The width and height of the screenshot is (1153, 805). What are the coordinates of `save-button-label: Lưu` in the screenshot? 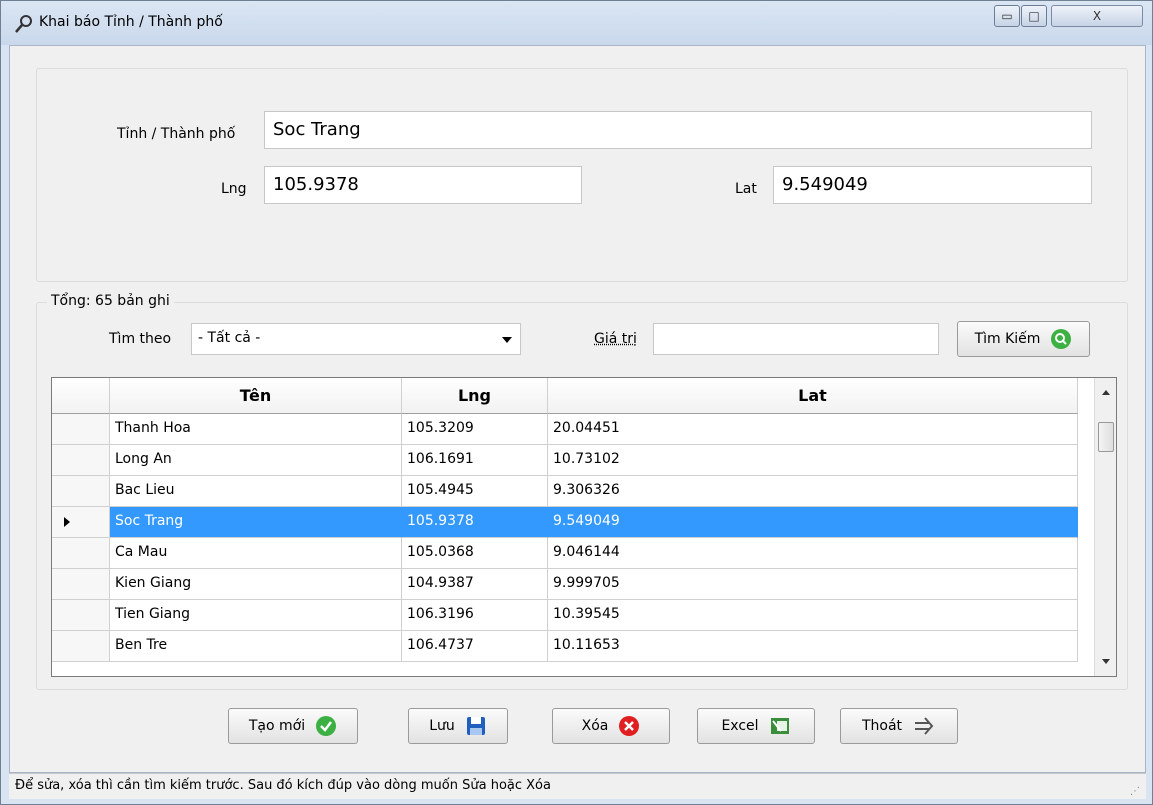 It's located at (442, 726).